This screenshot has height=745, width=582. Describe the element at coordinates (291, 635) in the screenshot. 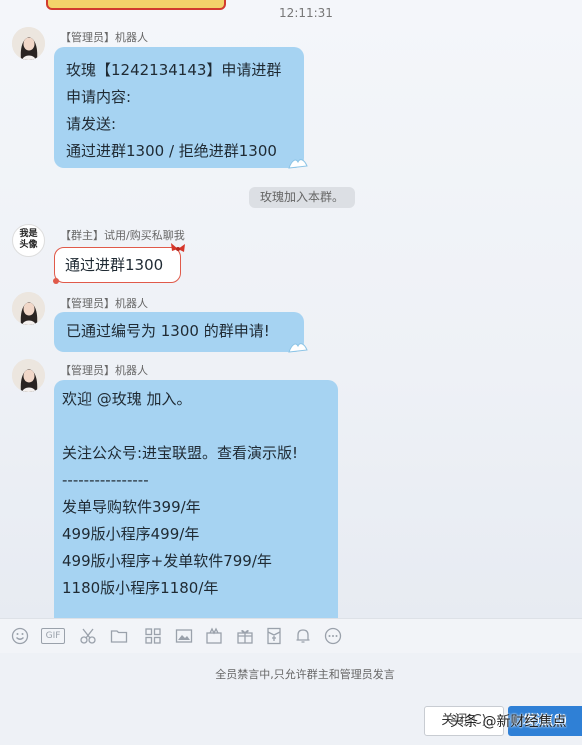

I see `input-toolbar: GIF` at that location.